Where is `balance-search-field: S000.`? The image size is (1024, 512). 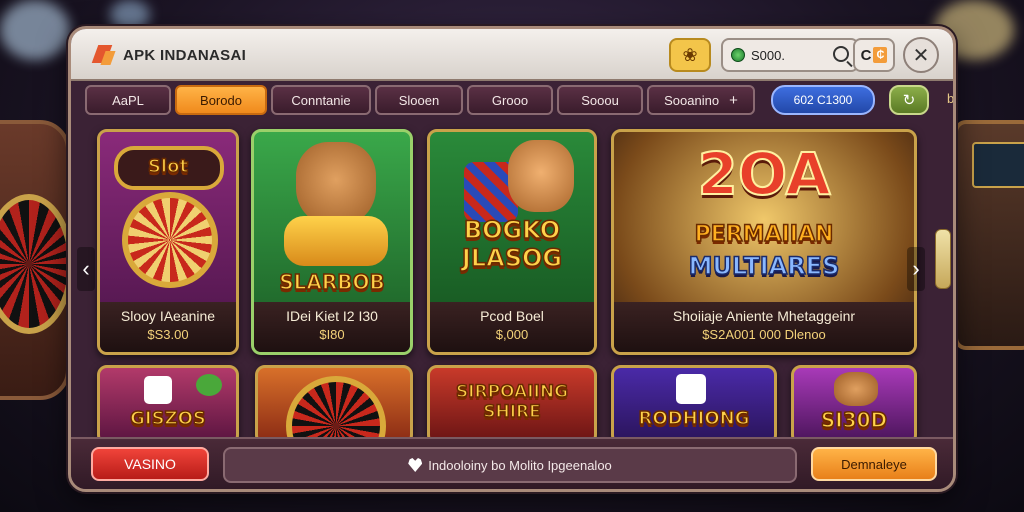 balance-search-field: S000. is located at coordinates (790, 55).